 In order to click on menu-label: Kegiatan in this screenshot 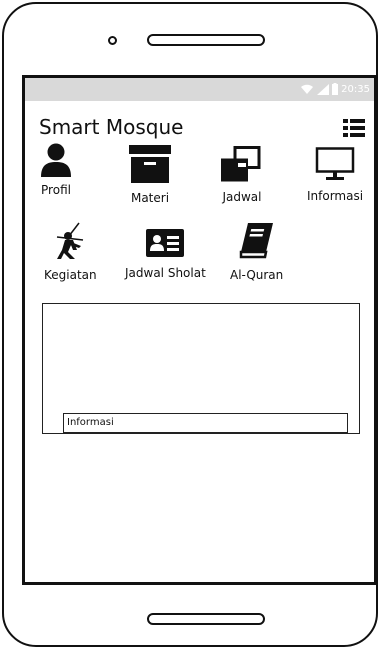, I will do `click(70, 275)`.